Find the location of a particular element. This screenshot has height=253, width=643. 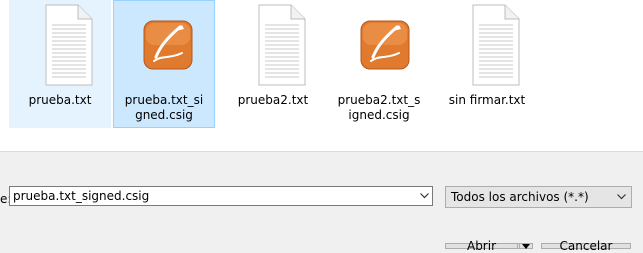

cancel-button: Cancelar is located at coordinates (586, 246).